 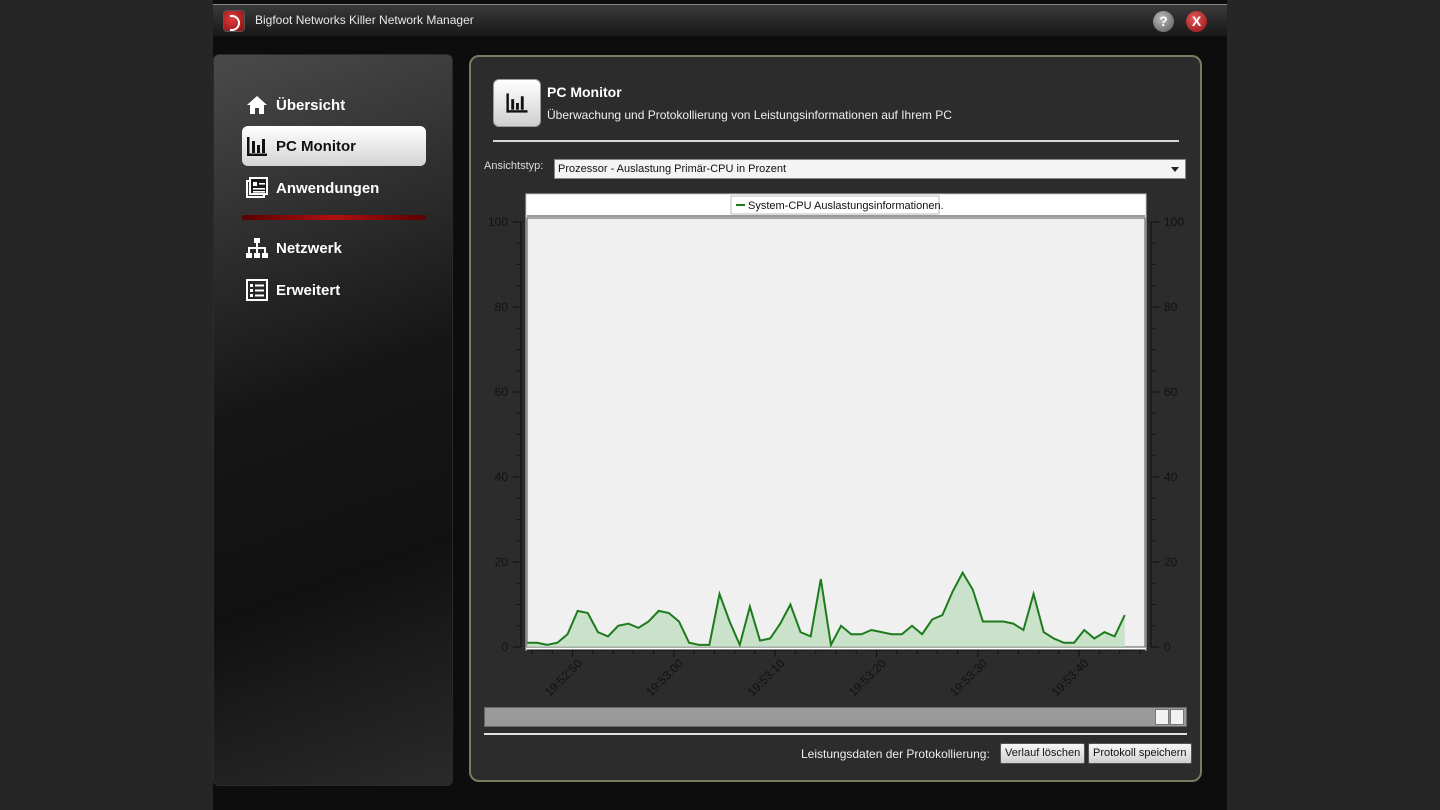 What do you see at coordinates (502, 392) in the screenshot?
I see `y-tick-label-left: 60` at bounding box center [502, 392].